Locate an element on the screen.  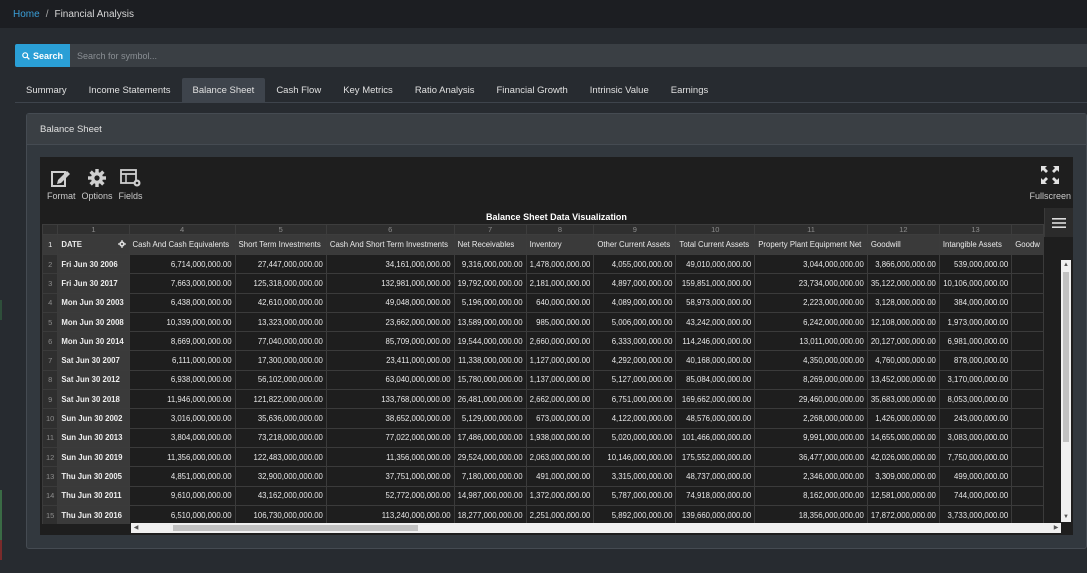
table-cell: 40,168,000,000.00 is located at coordinates (715, 360).